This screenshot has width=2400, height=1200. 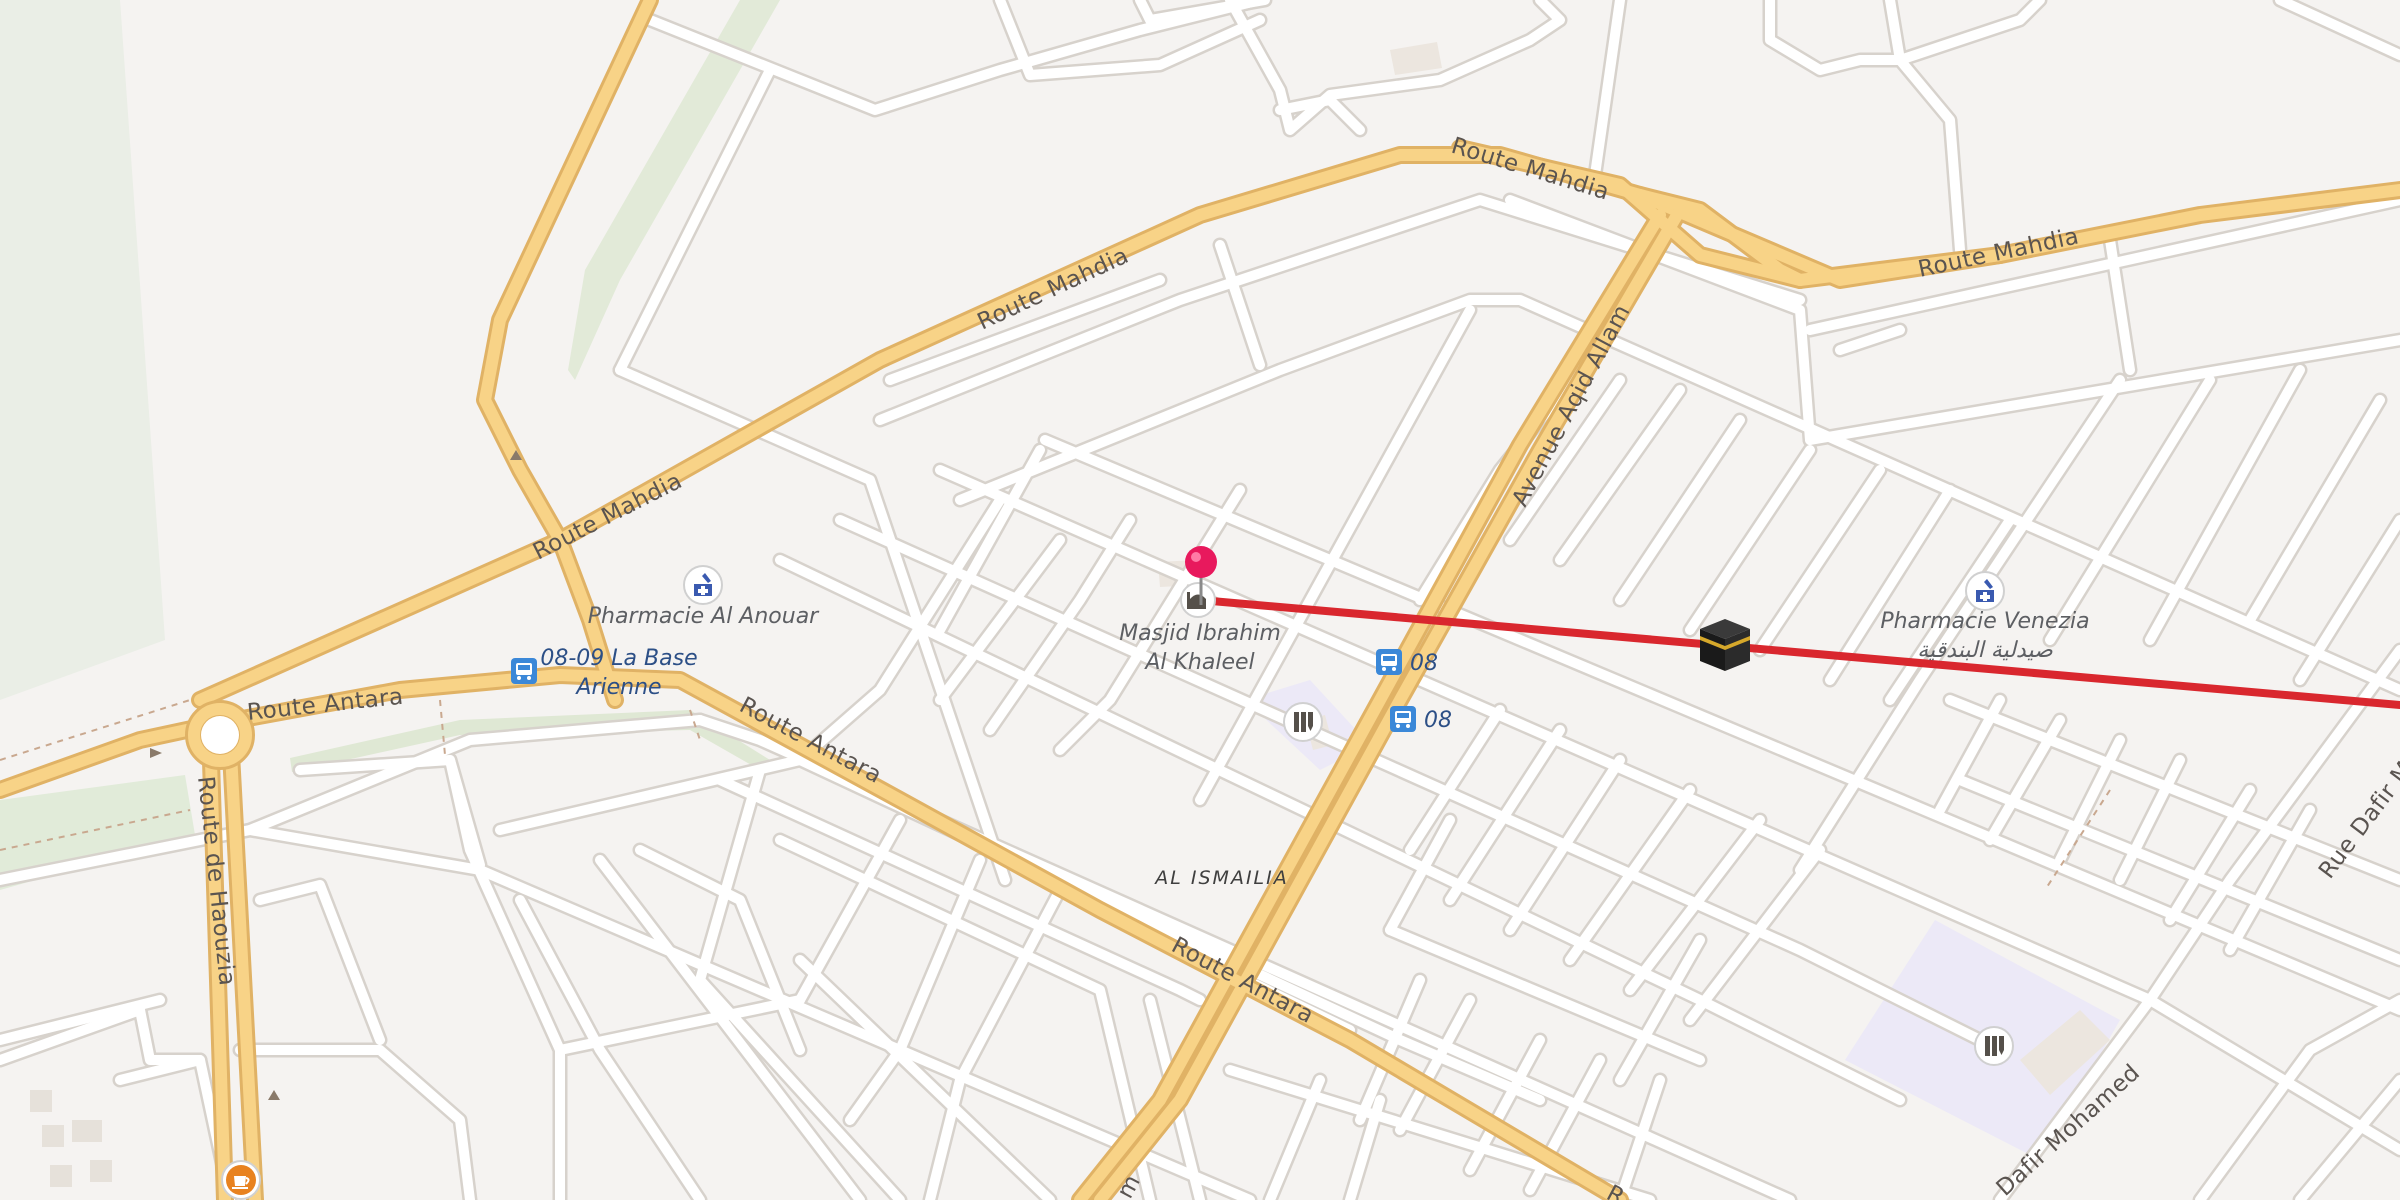 I want to click on pharmacy-venezia-label-arabic: صيدلية البندقية, so click(x=1985, y=650).